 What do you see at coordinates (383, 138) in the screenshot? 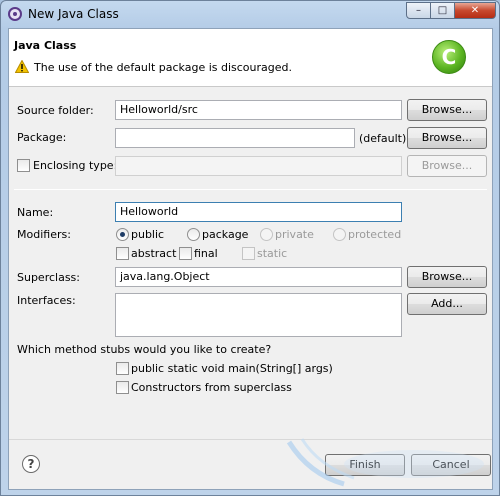
I see `package-default-label: (default)` at bounding box center [383, 138].